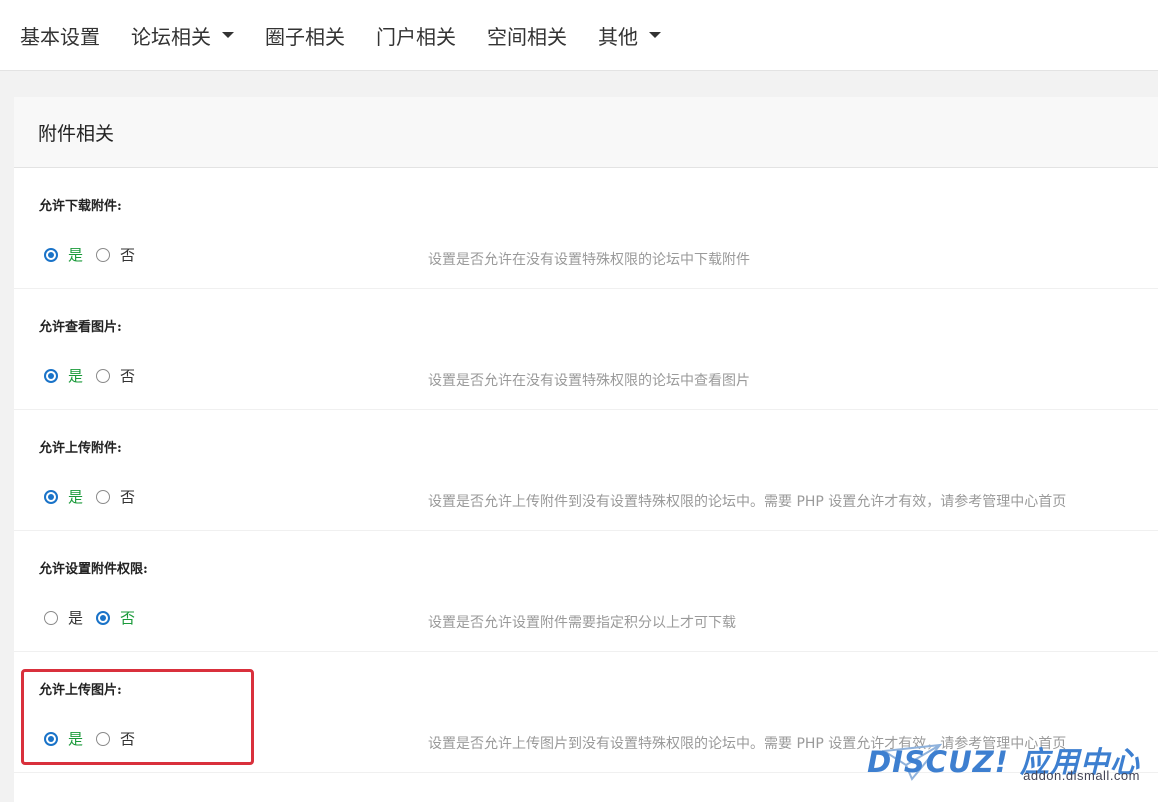  I want to click on setting-label: 允许设置附件权限:, so click(93, 569).